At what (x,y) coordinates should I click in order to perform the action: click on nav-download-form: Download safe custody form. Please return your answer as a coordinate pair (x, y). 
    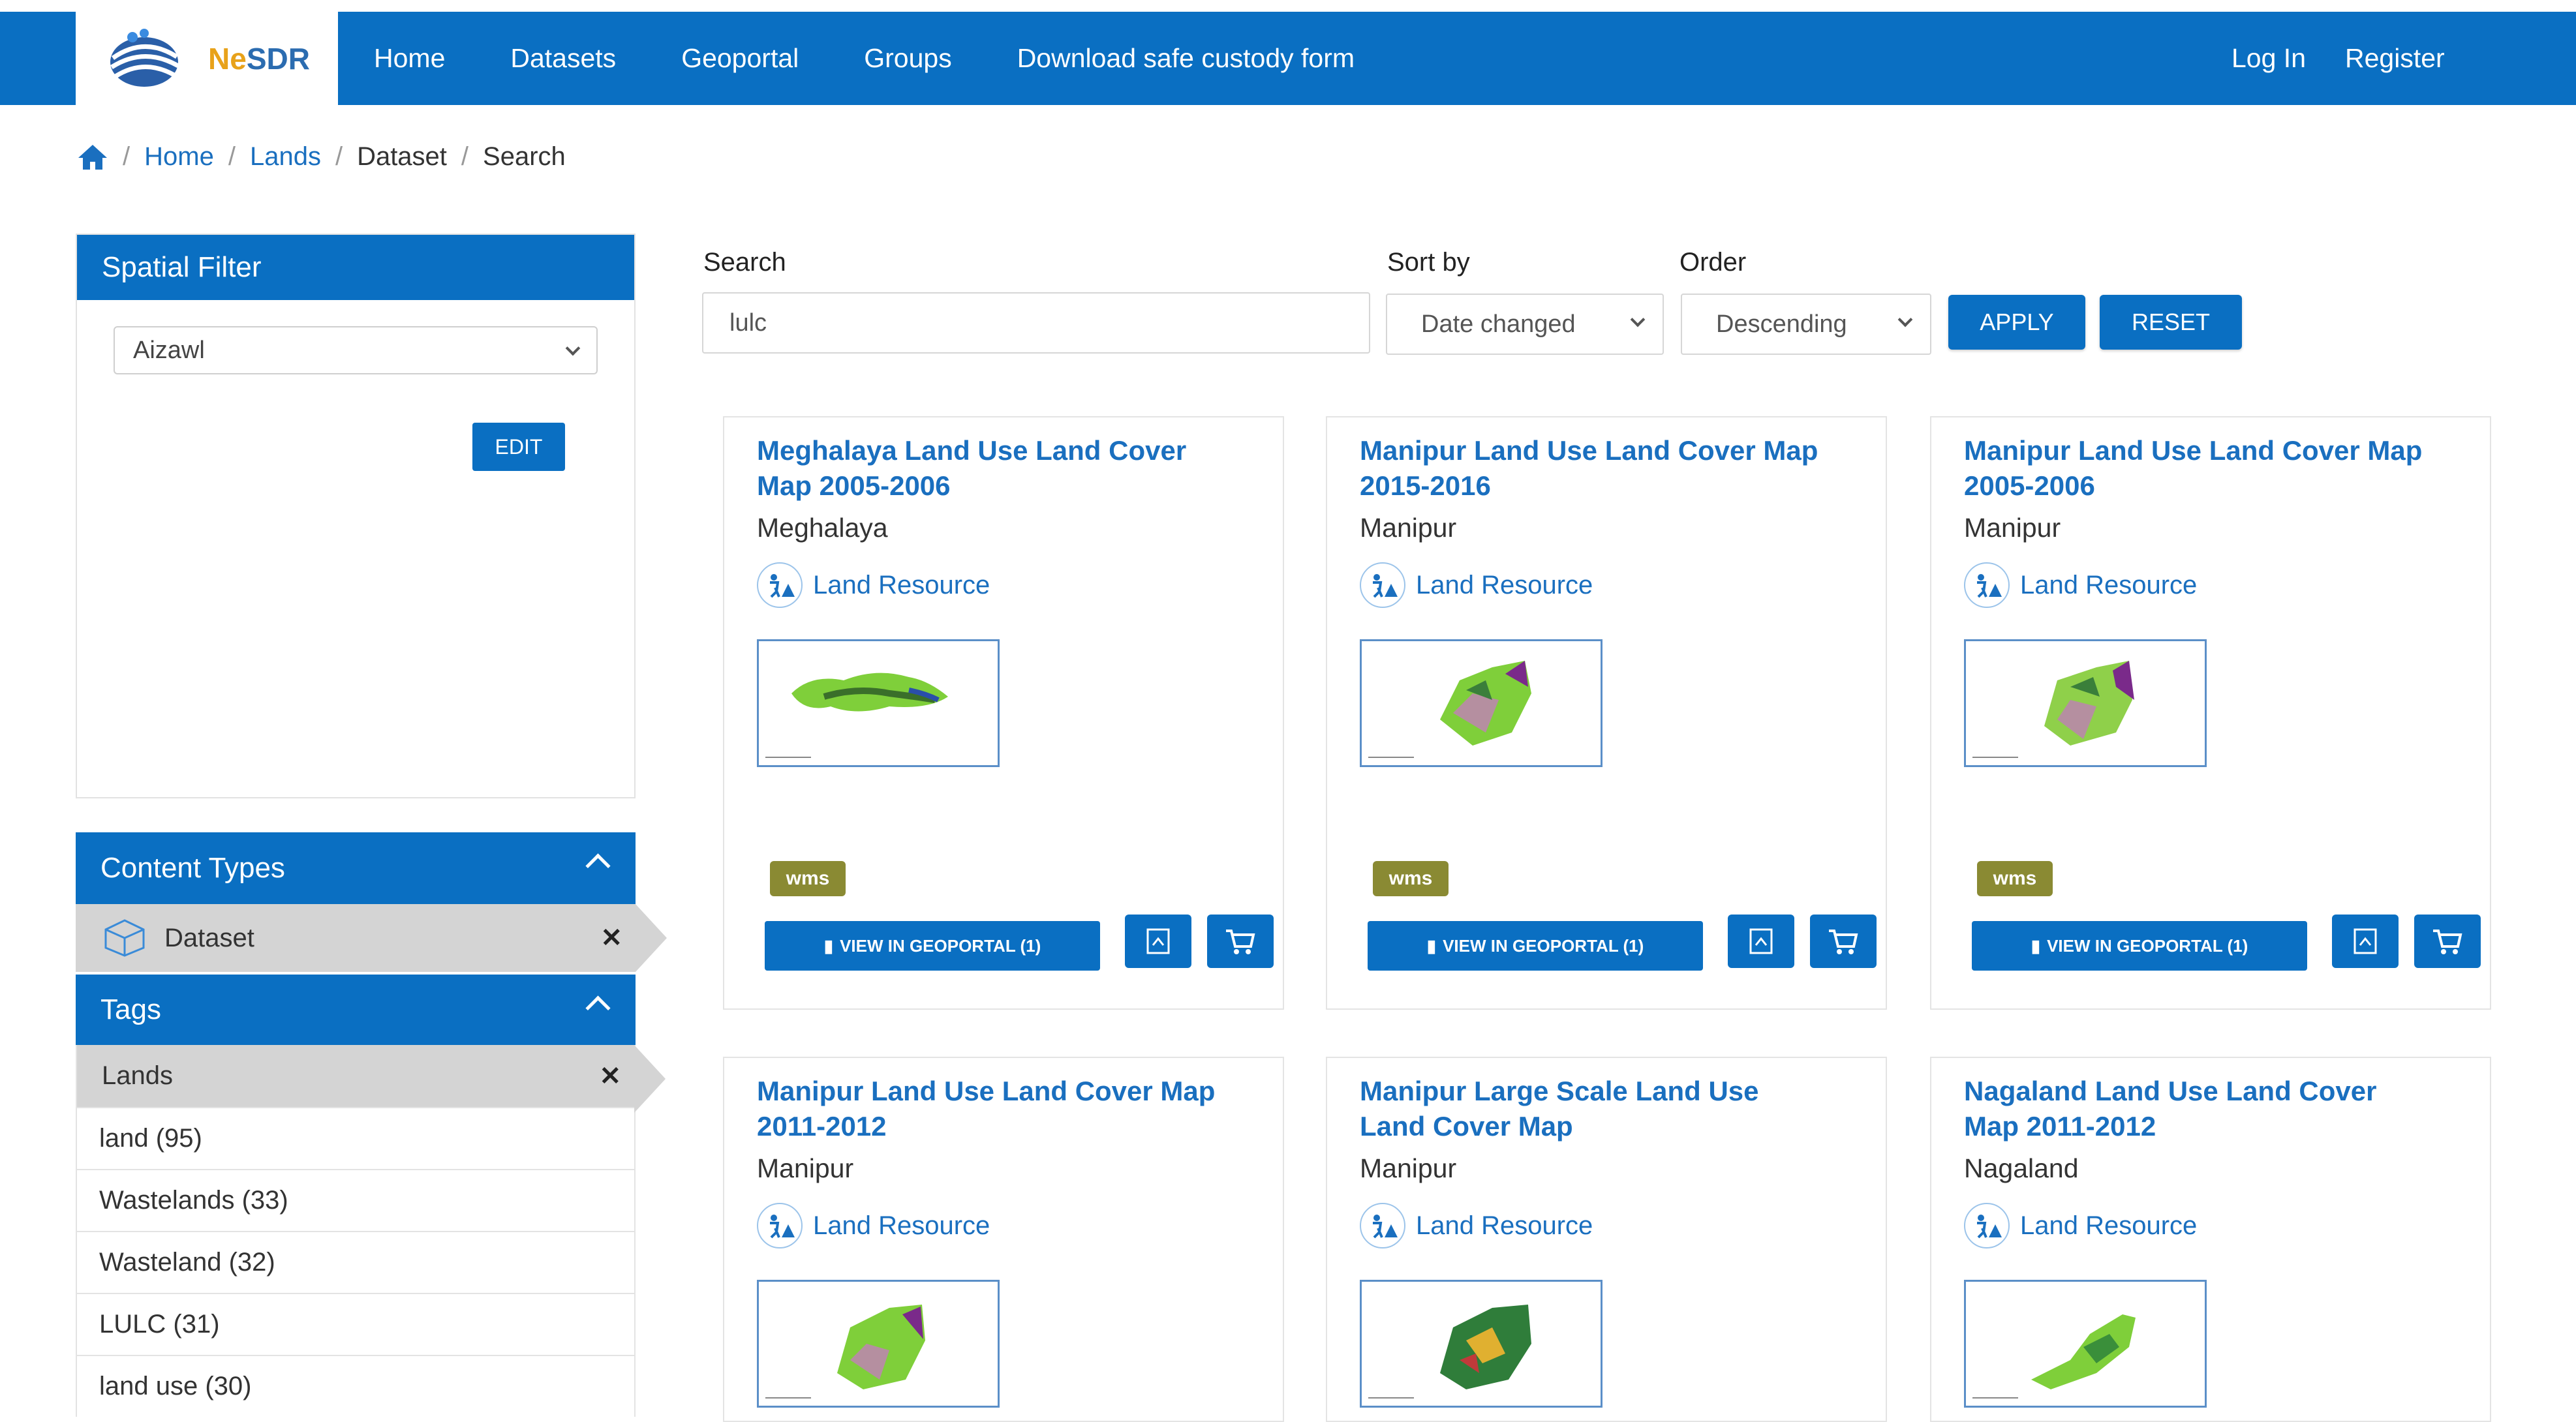
    Looking at the image, I should click on (1186, 58).